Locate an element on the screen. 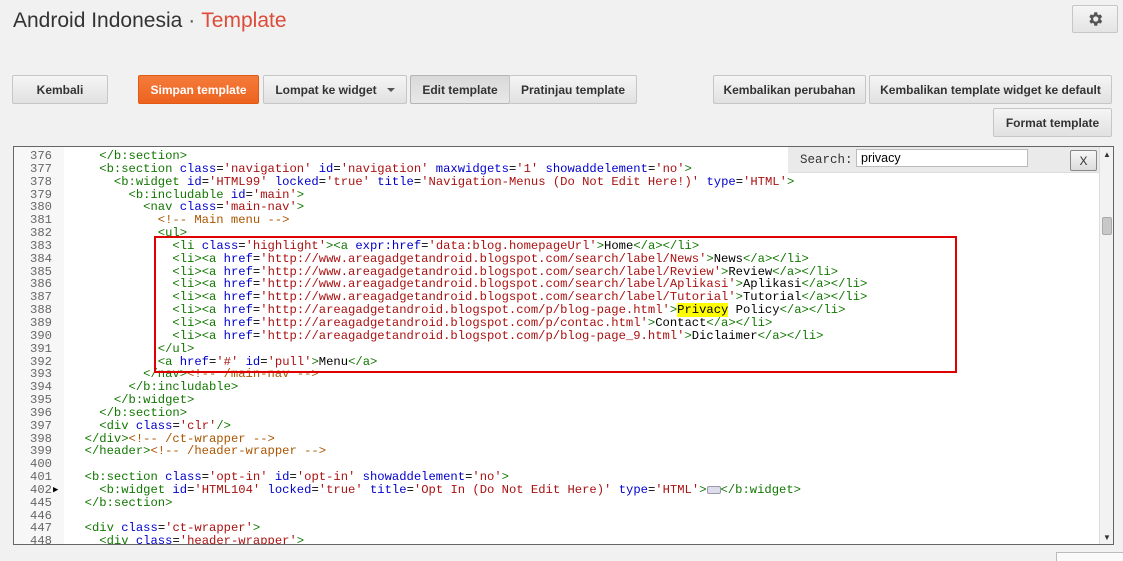 The width and height of the screenshot is (1123, 561). search-close-button: X is located at coordinates (1083, 160).